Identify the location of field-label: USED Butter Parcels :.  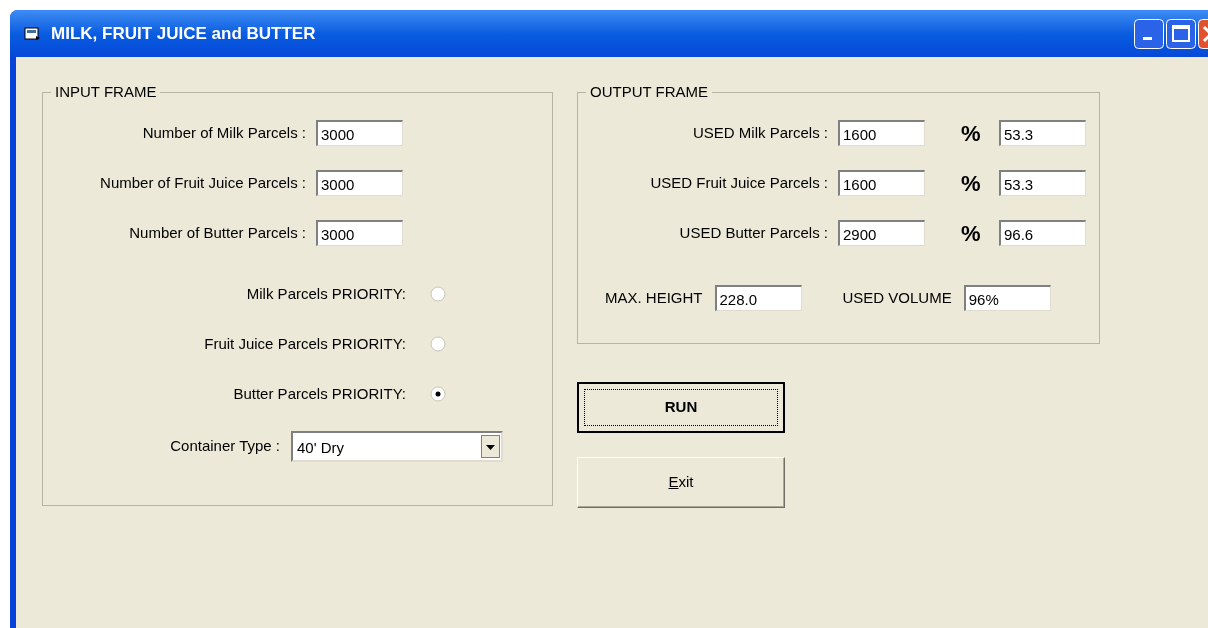
(753, 232).